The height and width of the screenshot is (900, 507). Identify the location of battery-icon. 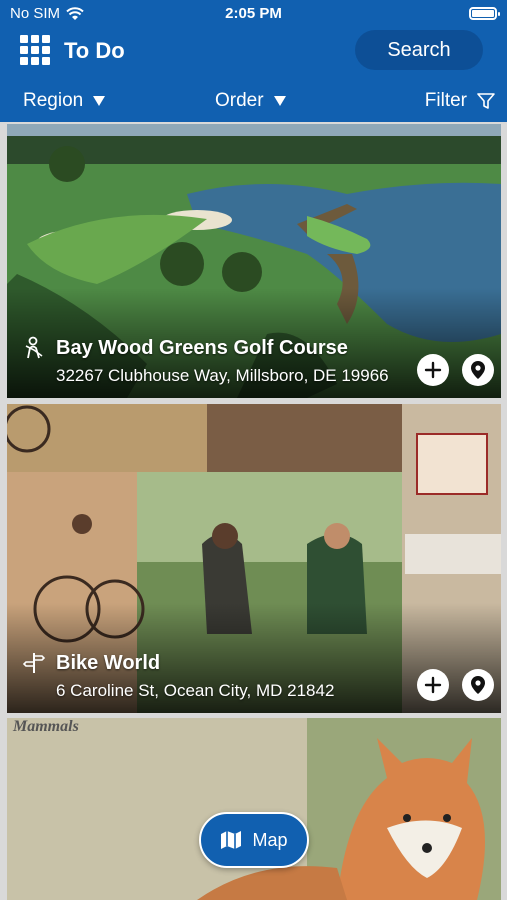
(484, 13).